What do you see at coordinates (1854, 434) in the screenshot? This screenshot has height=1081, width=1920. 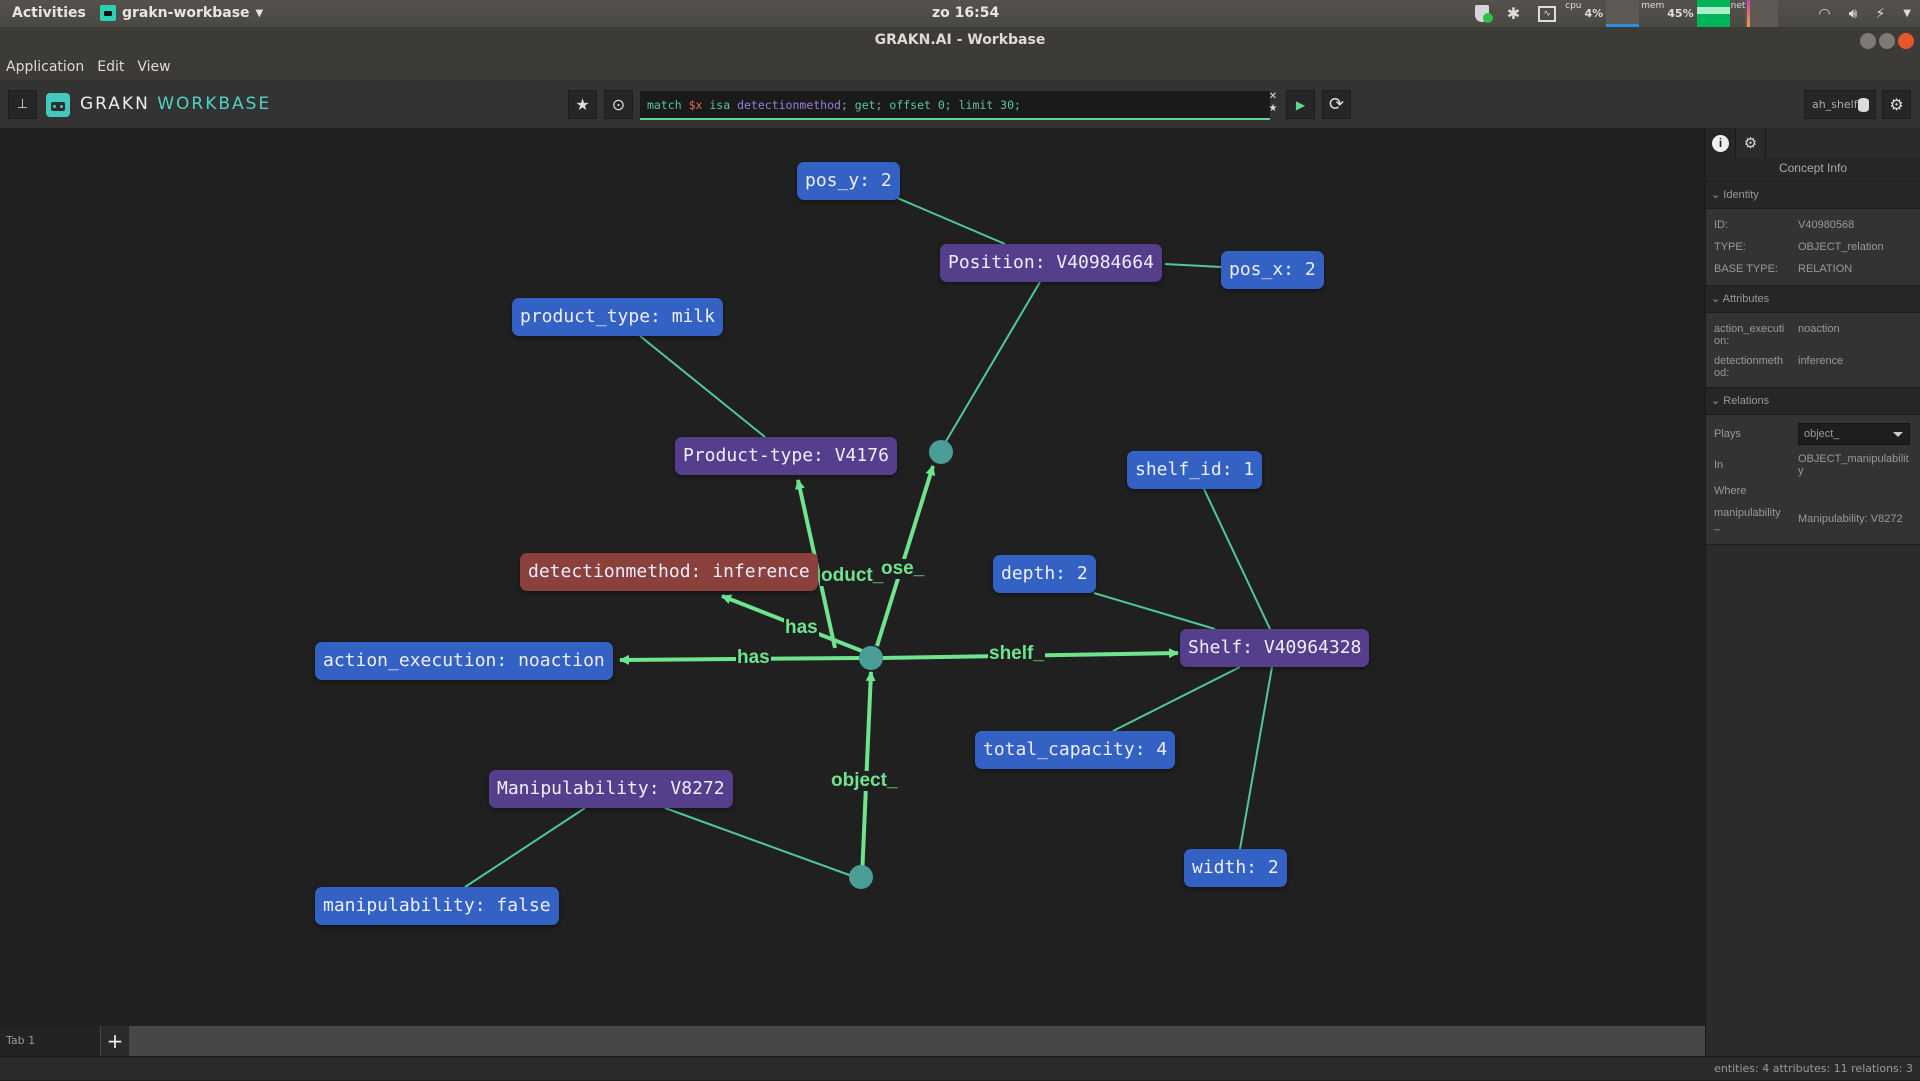 I see `plays-role-select: object_` at bounding box center [1854, 434].